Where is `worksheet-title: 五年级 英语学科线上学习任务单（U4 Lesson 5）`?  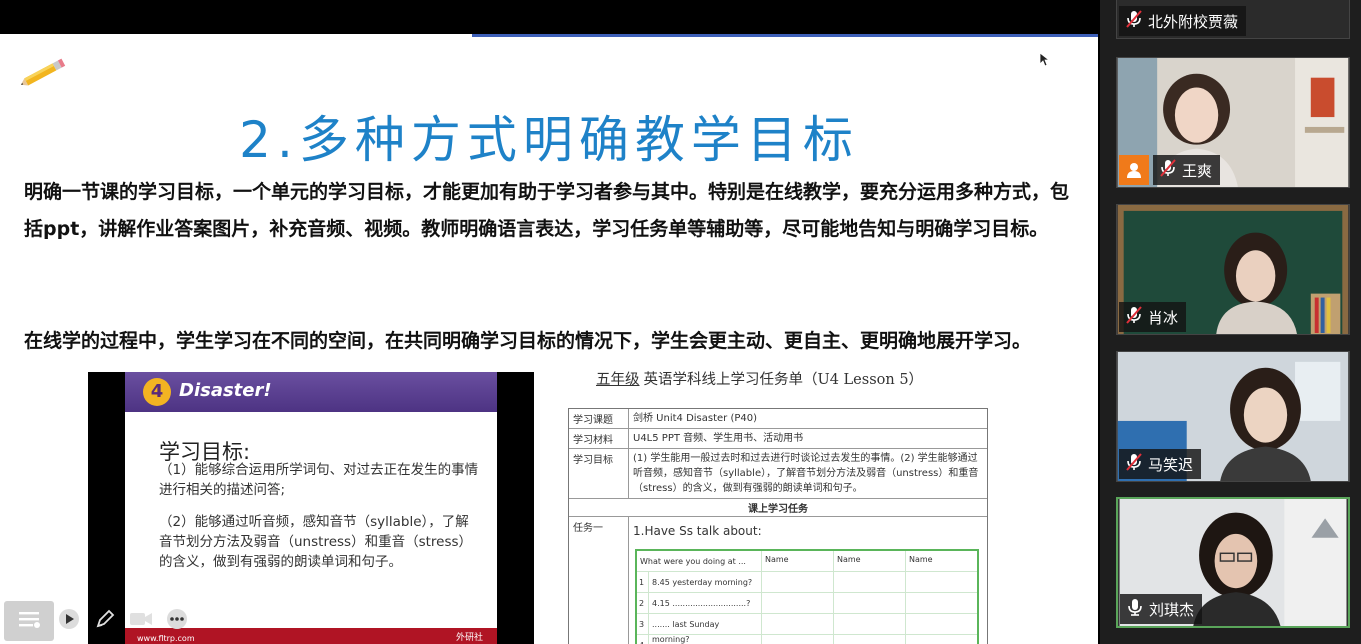
worksheet-title: 五年级 英语学科线上学习任务单（U4 Lesson 5） is located at coordinates (757, 378).